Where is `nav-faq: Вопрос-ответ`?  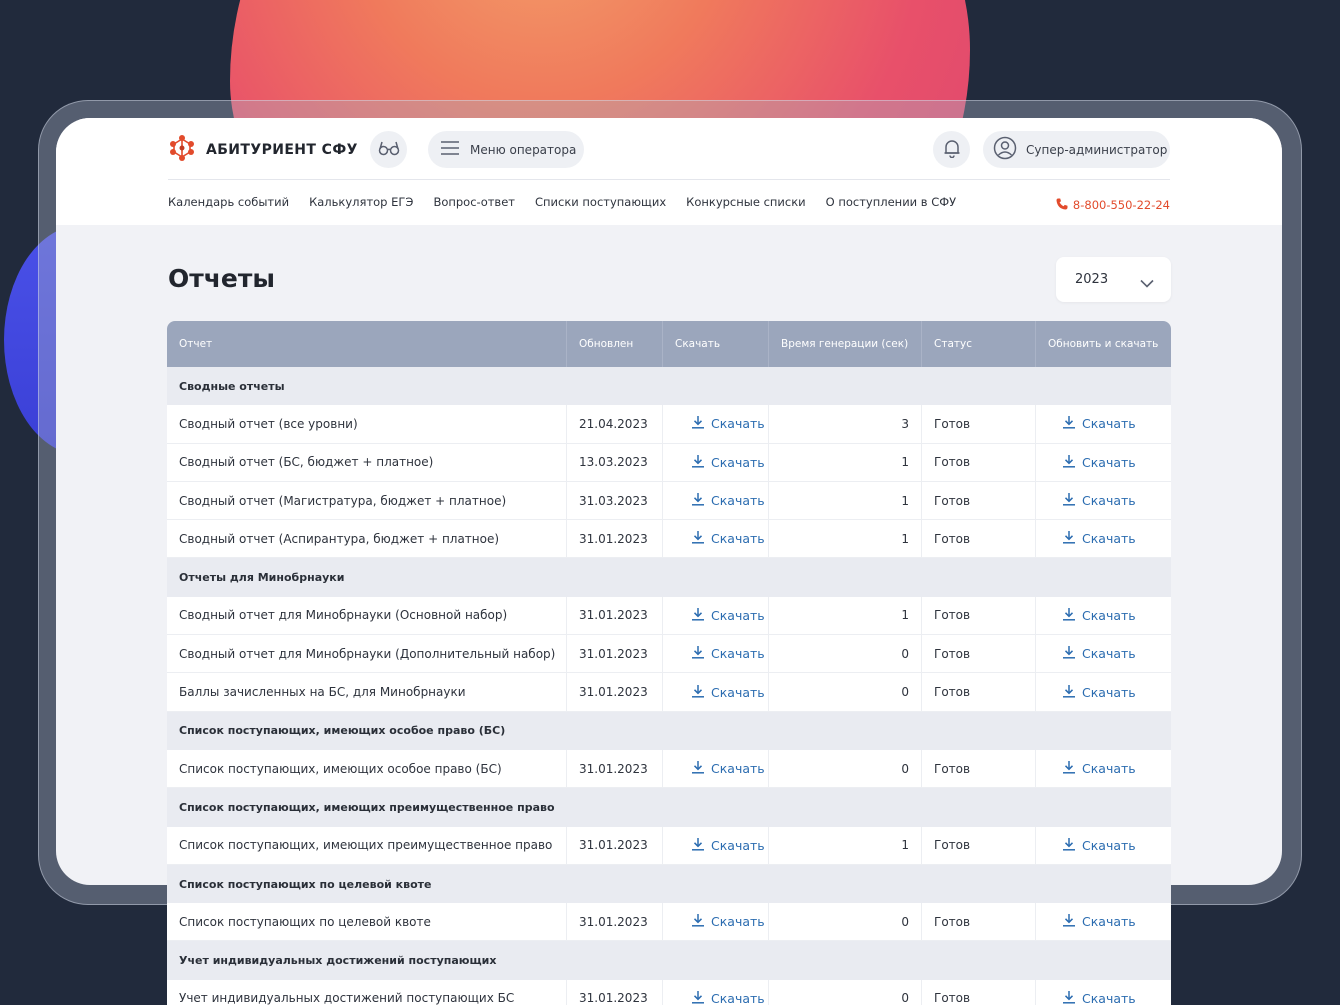 nav-faq: Вопрос-ответ is located at coordinates (474, 202).